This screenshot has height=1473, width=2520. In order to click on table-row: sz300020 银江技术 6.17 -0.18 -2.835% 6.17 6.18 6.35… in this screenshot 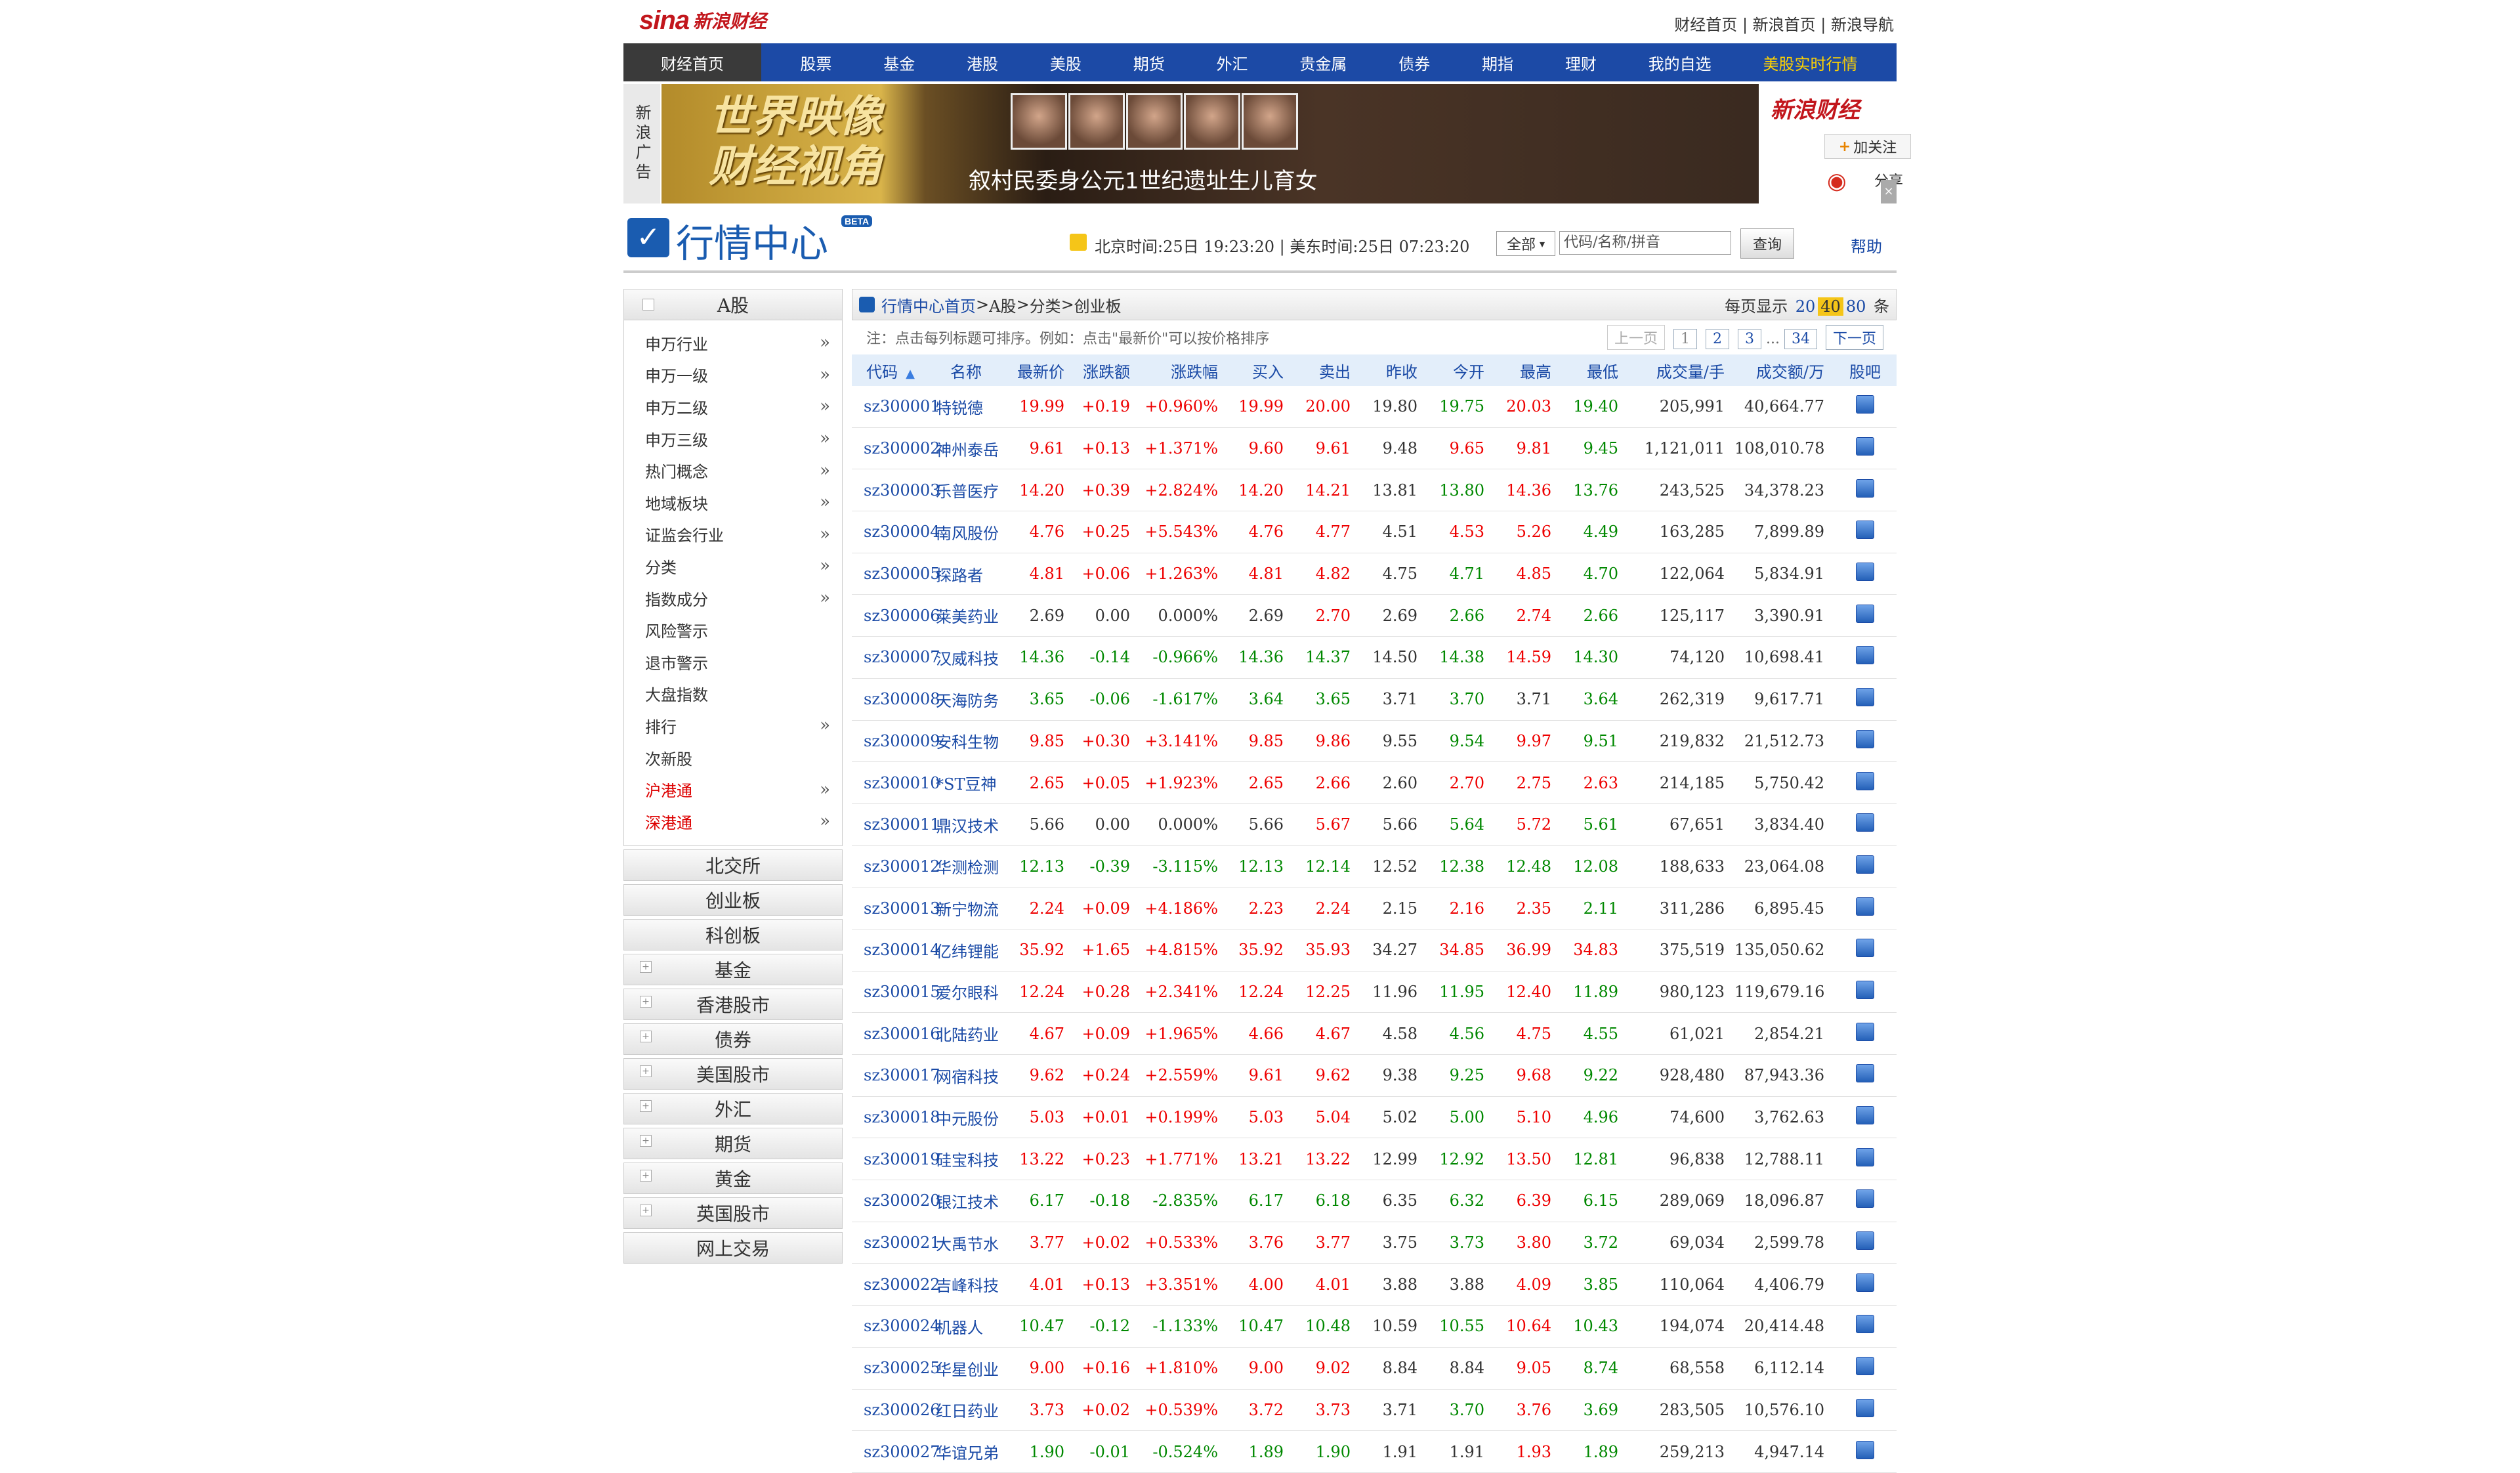, I will do `click(1374, 1201)`.